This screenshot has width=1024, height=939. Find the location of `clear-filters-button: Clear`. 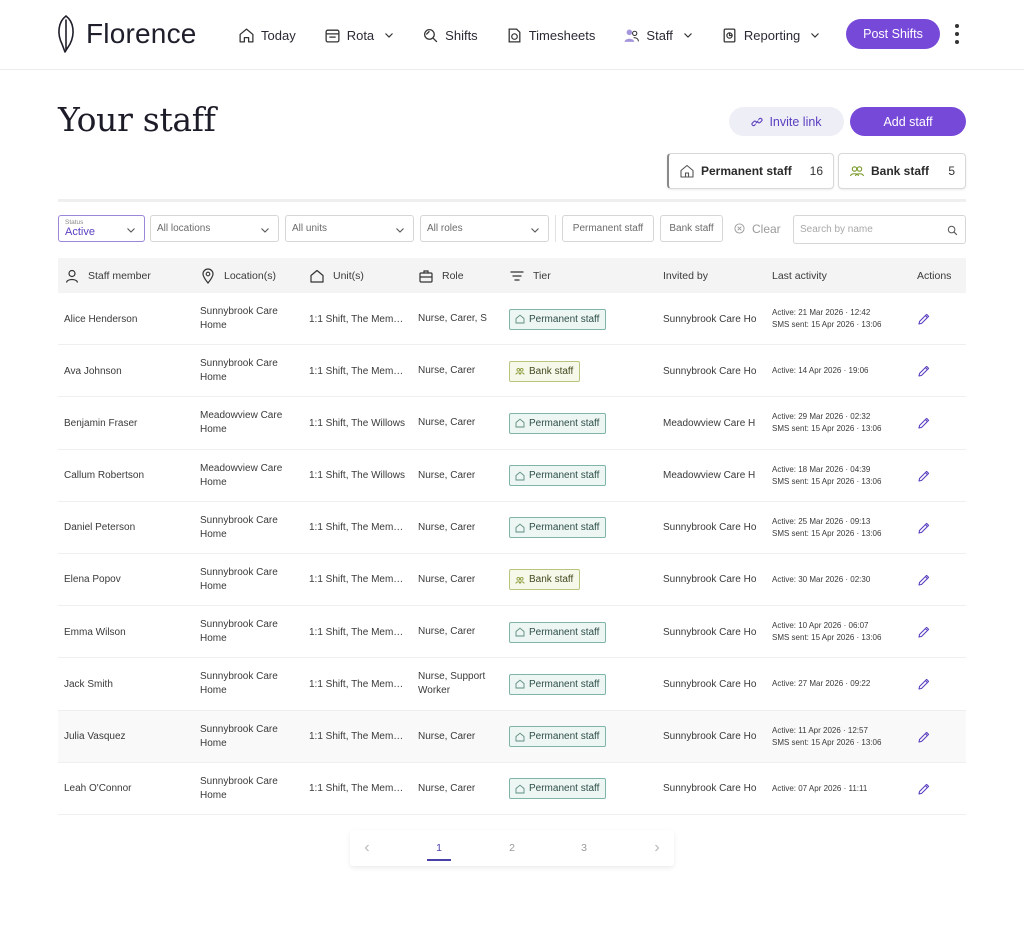

clear-filters-button: Clear is located at coordinates (757, 228).